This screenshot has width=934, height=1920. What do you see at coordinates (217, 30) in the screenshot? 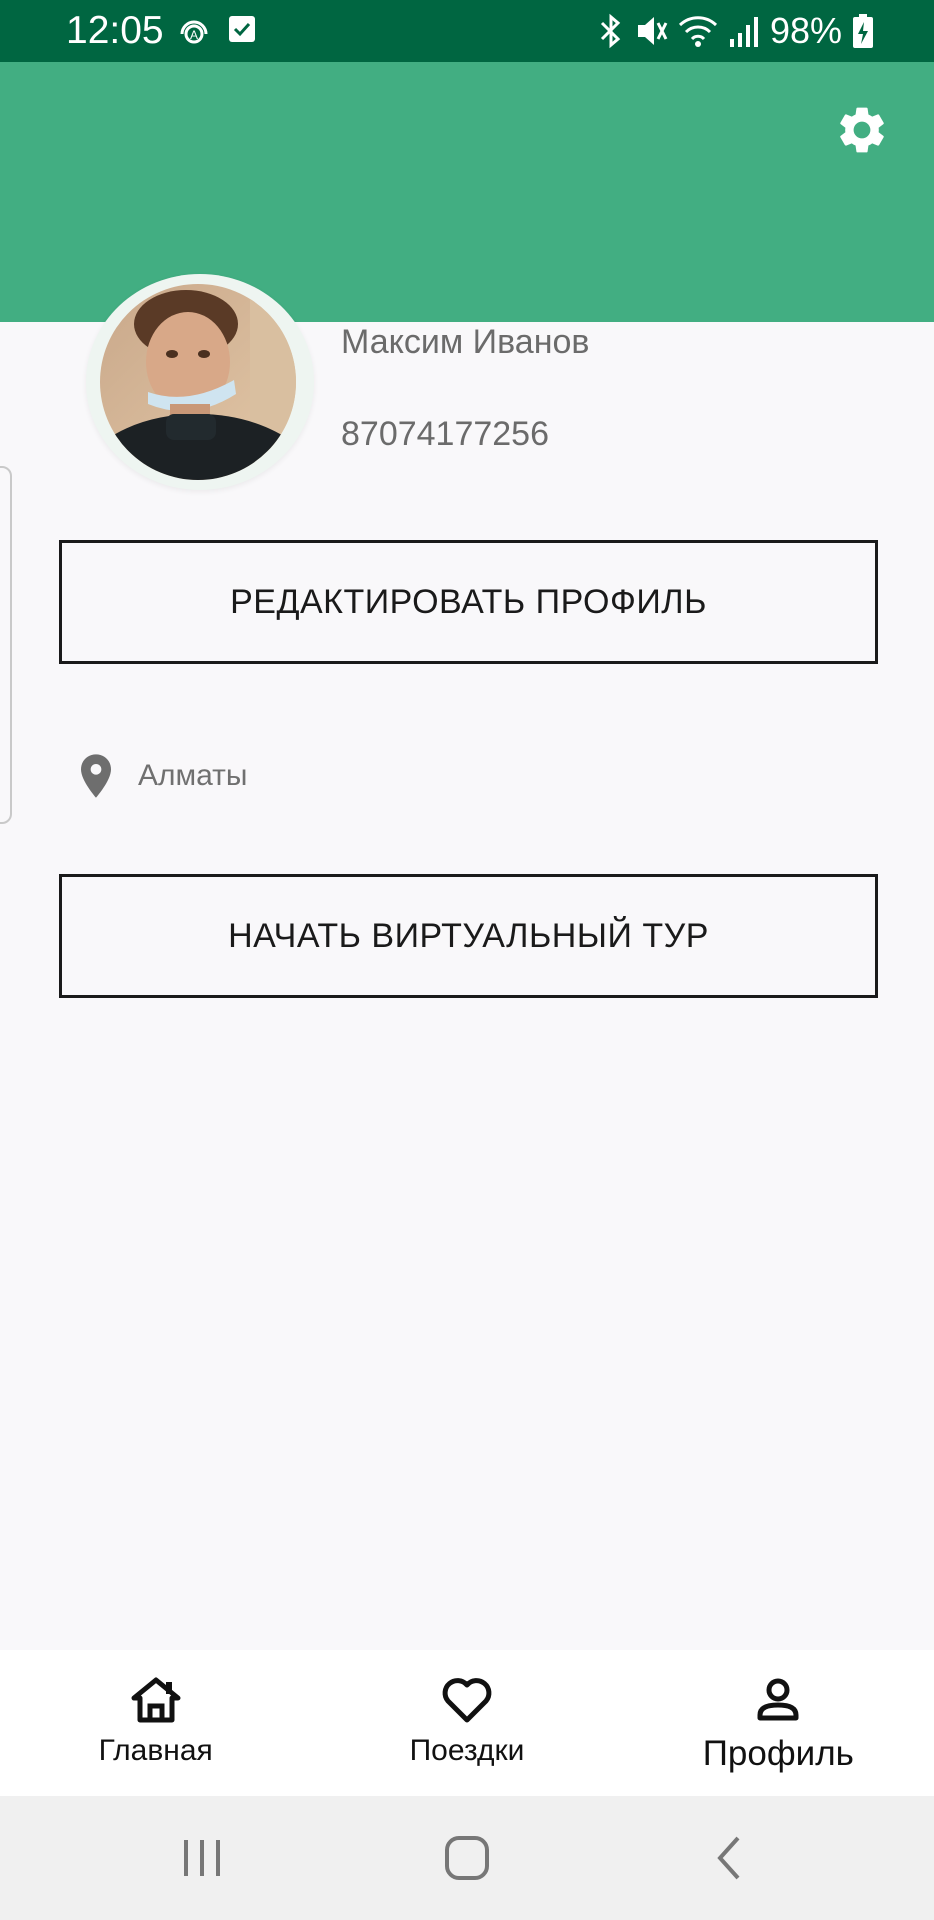
I see `status-notification-icons: A` at bounding box center [217, 30].